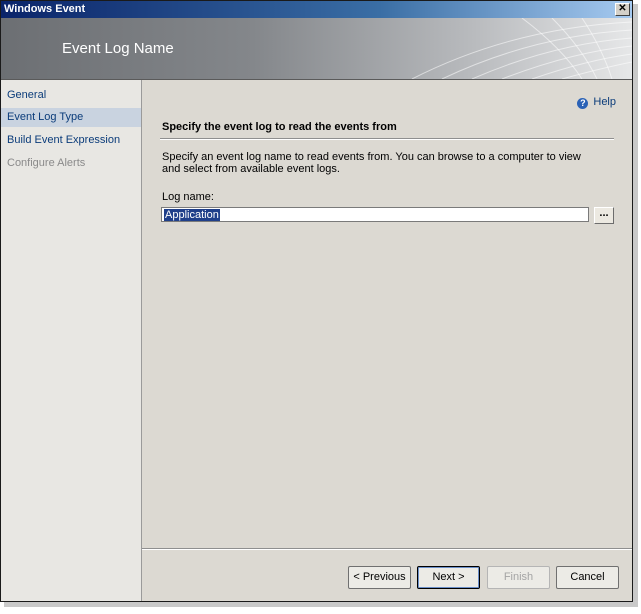  I want to click on window-shadow-right, so click(635, 305).